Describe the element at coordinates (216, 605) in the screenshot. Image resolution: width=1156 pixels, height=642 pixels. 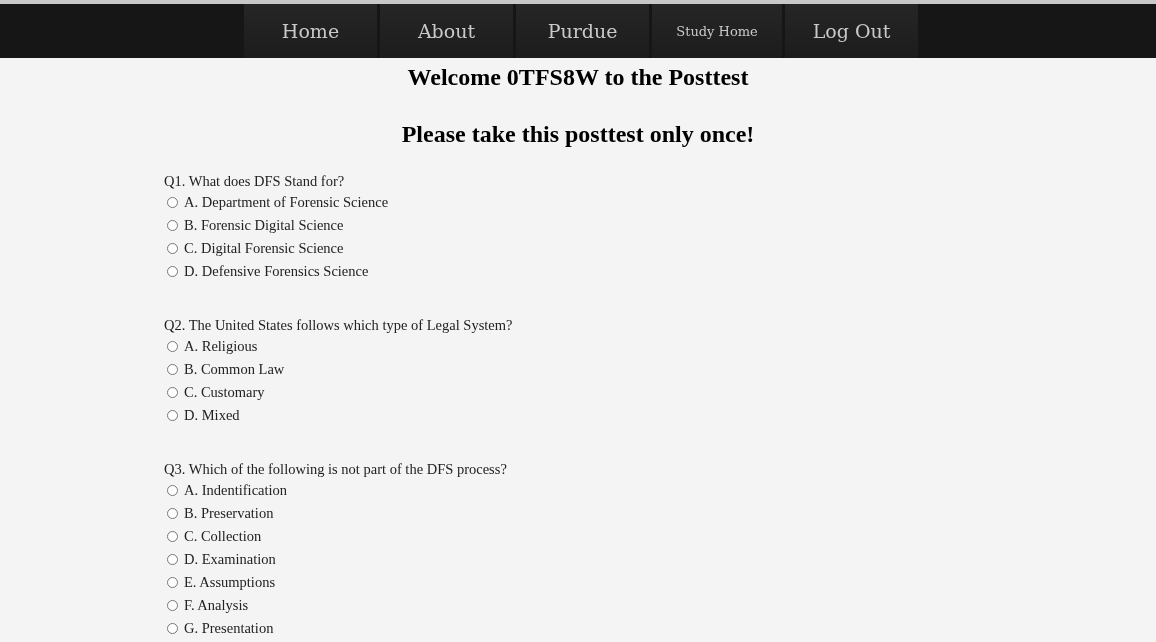
I see `option-label: F. Analysis` at that location.